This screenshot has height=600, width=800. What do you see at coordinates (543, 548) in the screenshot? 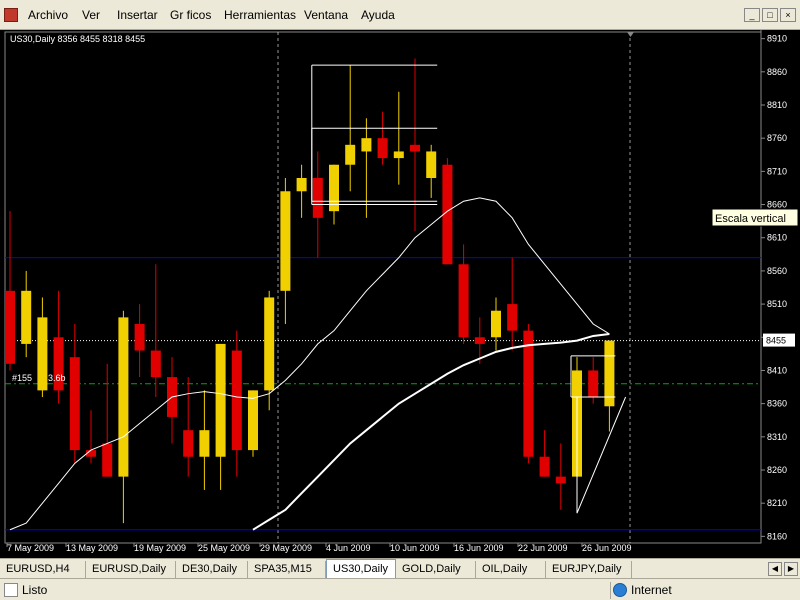
I see `x-tick-label-8: 22 Jun 2009` at bounding box center [543, 548].